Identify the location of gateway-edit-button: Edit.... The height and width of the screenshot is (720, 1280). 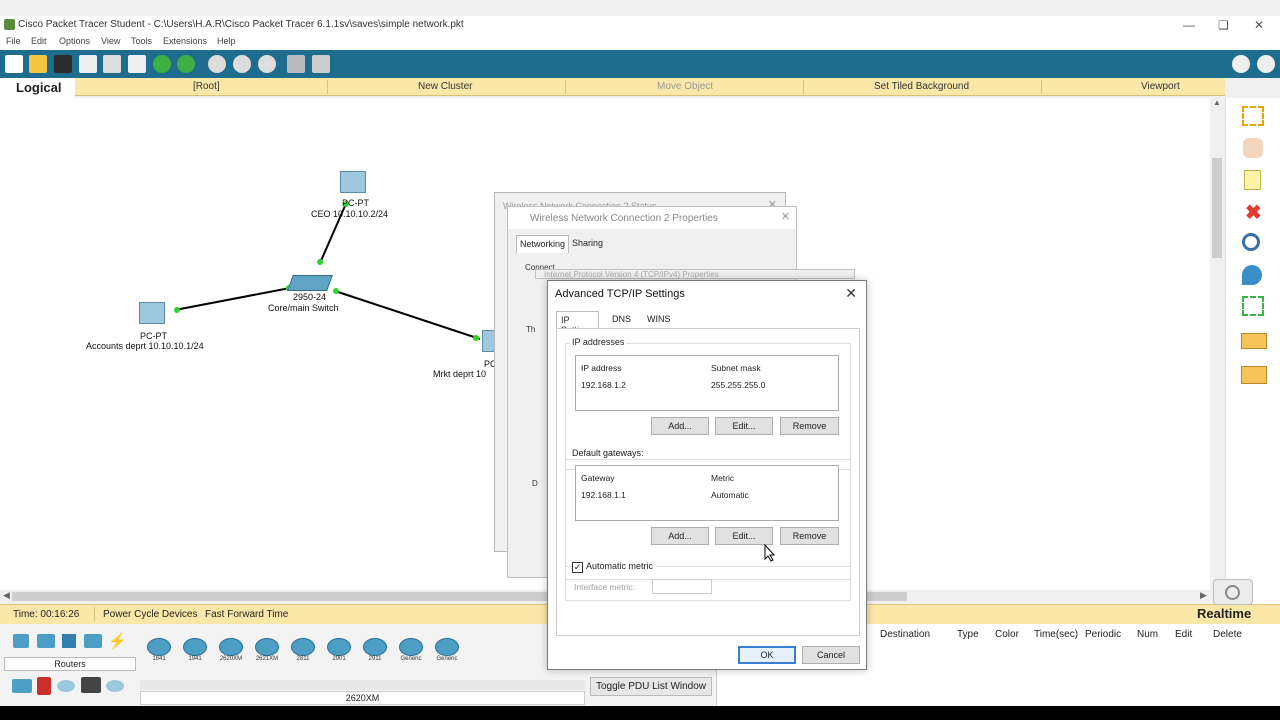
(744, 536).